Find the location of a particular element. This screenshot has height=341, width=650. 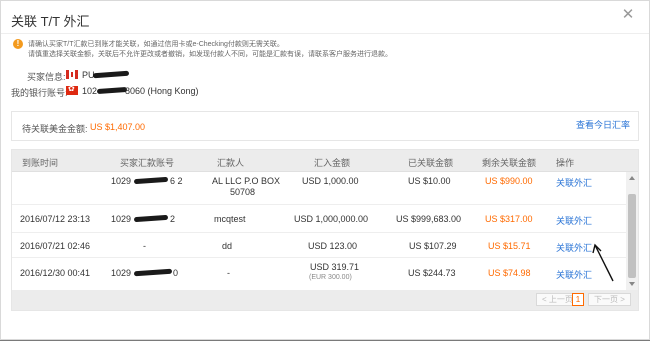

remitter: mcqtest is located at coordinates (230, 219).